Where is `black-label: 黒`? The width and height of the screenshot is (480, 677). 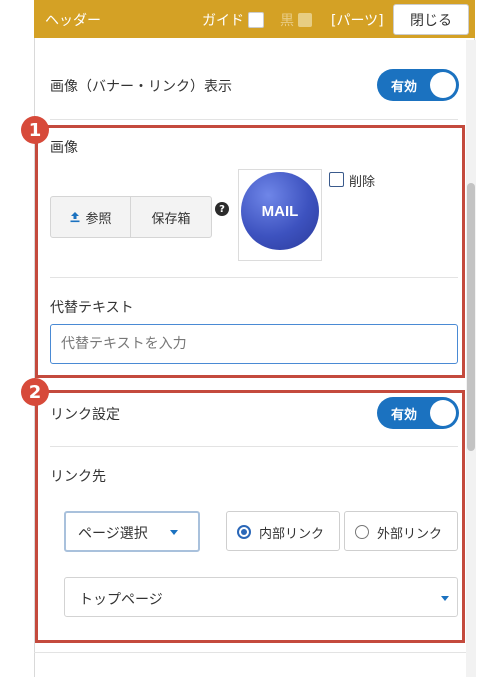
black-label: 黒 is located at coordinates (287, 21).